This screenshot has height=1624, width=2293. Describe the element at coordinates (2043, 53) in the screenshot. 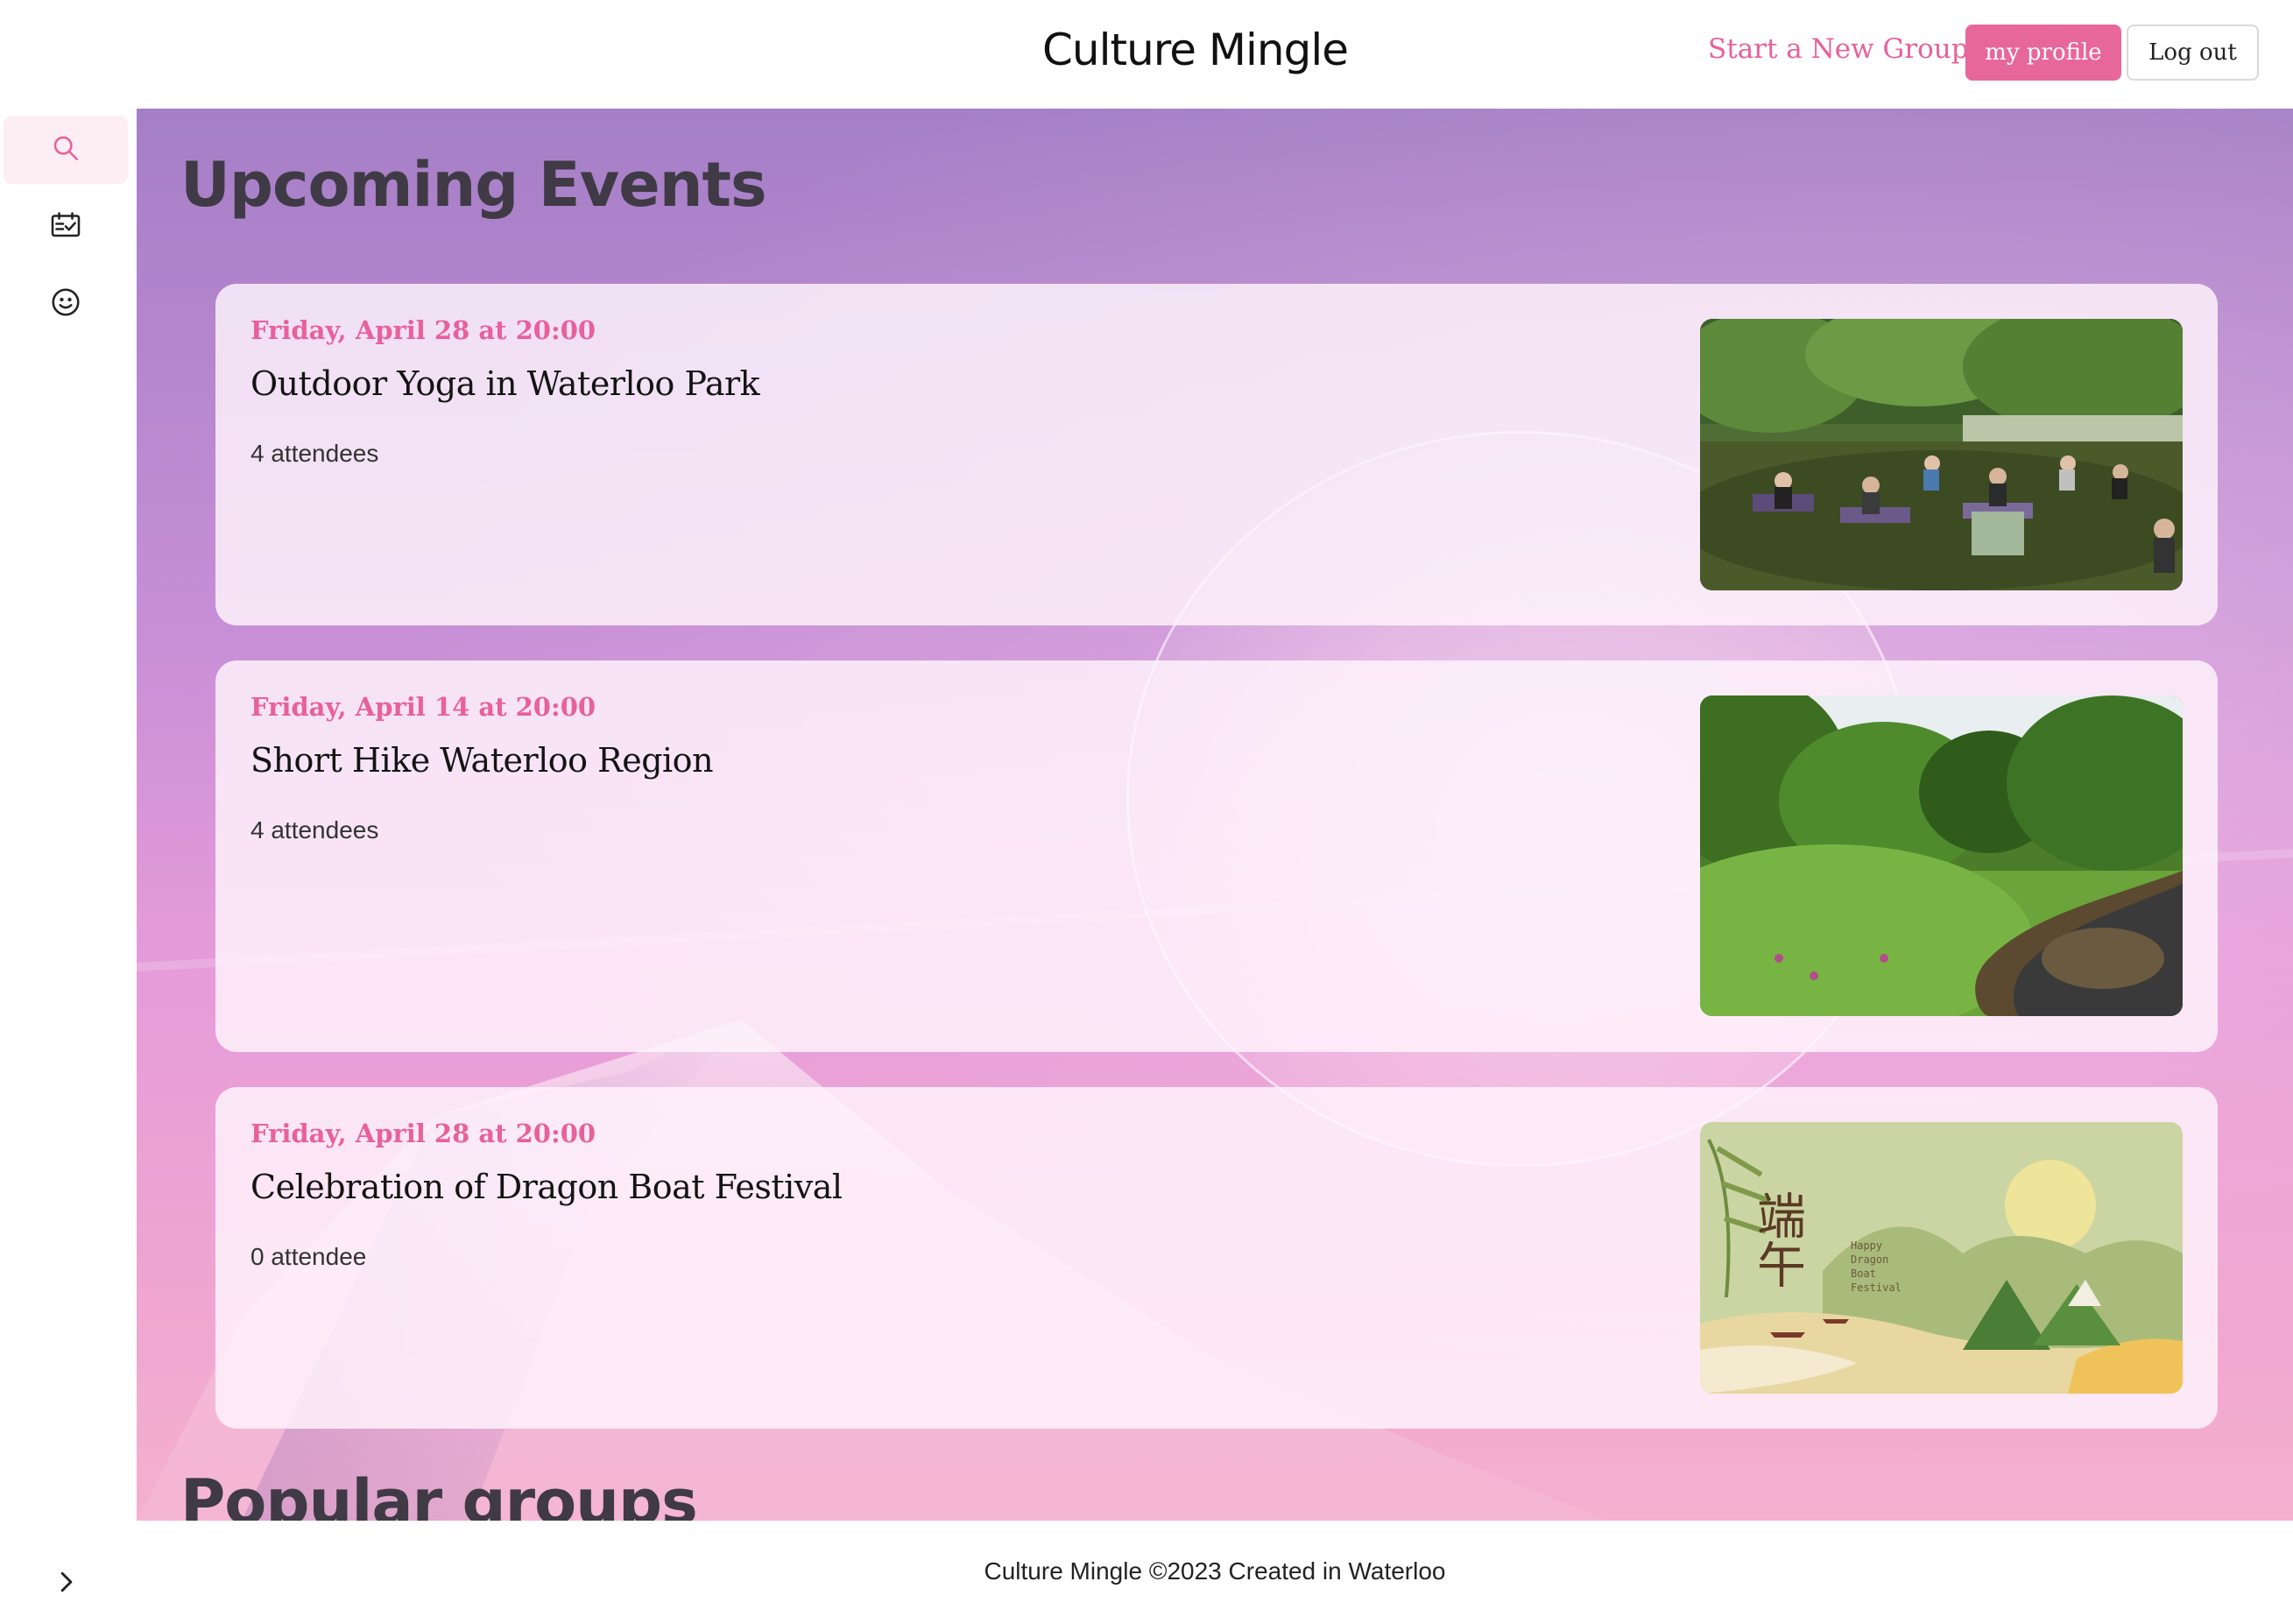

I see `my-profile-button: my profile` at that location.